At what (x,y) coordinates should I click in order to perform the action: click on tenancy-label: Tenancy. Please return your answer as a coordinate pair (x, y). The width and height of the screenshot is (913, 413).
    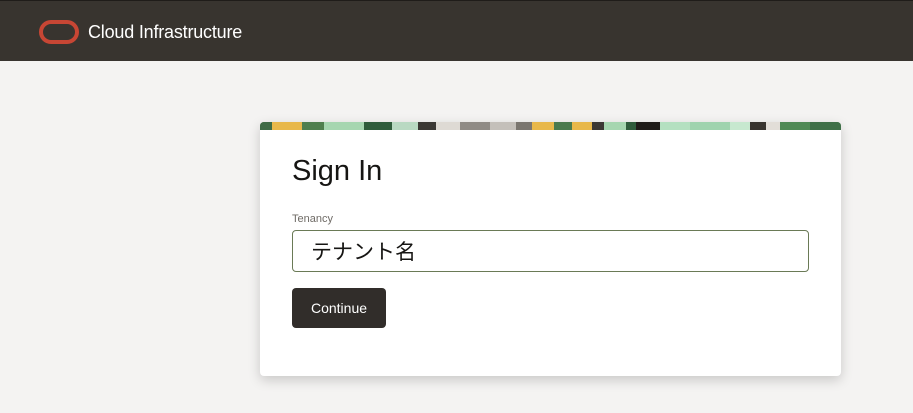
    Looking at the image, I should click on (312, 219).